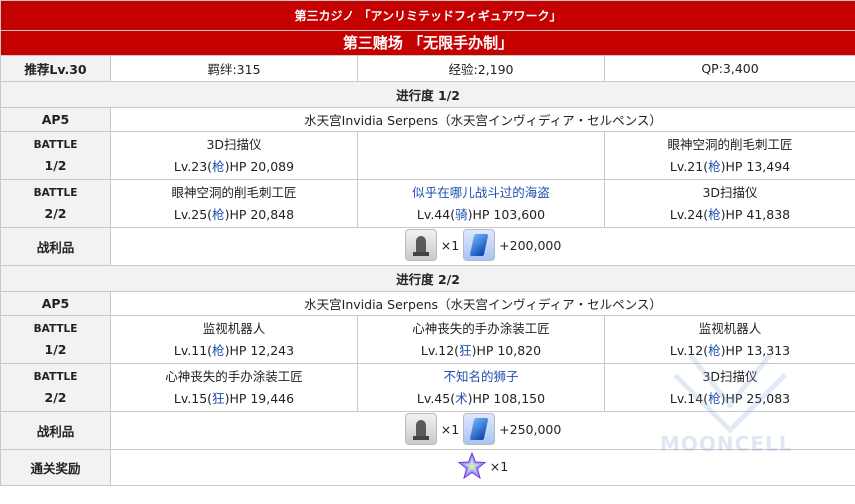 This screenshot has width=855, height=504. What do you see at coordinates (234, 398) in the screenshot?
I see `enemy-stats: Lv.15(狂)HP 19,446` at bounding box center [234, 398].